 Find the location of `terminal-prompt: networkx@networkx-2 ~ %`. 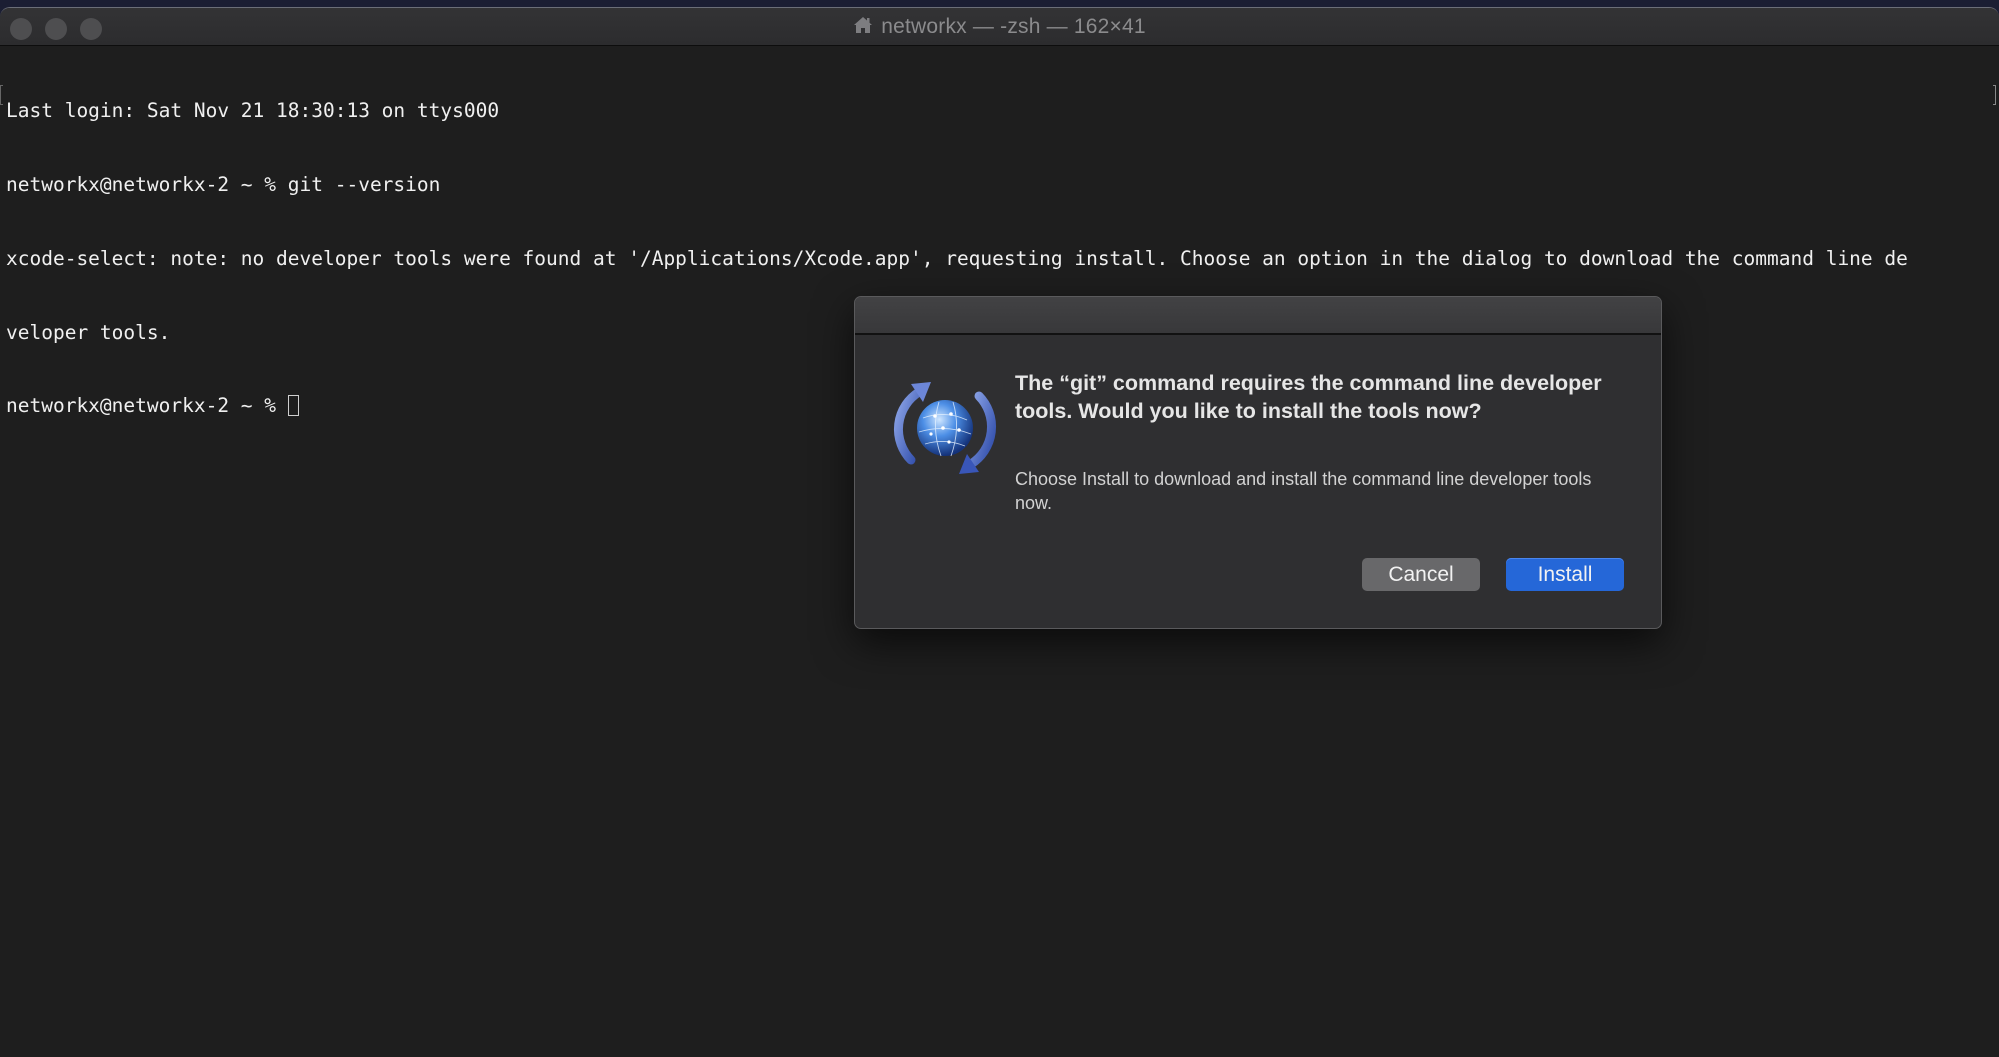

terminal-prompt: networkx@networkx-2 ~ % is located at coordinates (147, 406).